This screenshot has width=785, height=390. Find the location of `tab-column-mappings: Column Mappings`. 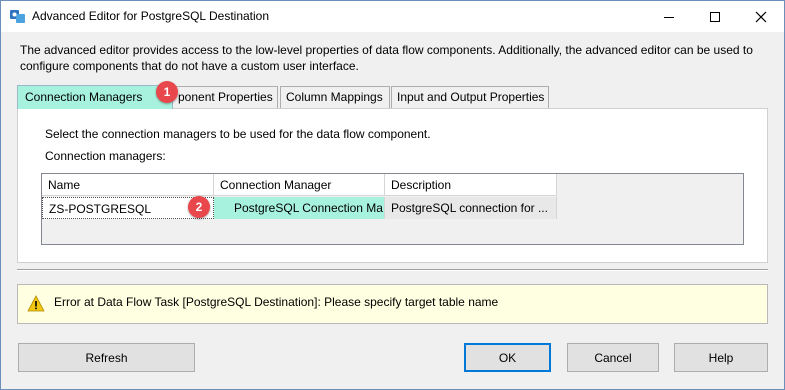

tab-column-mappings: Column Mappings is located at coordinates (335, 97).